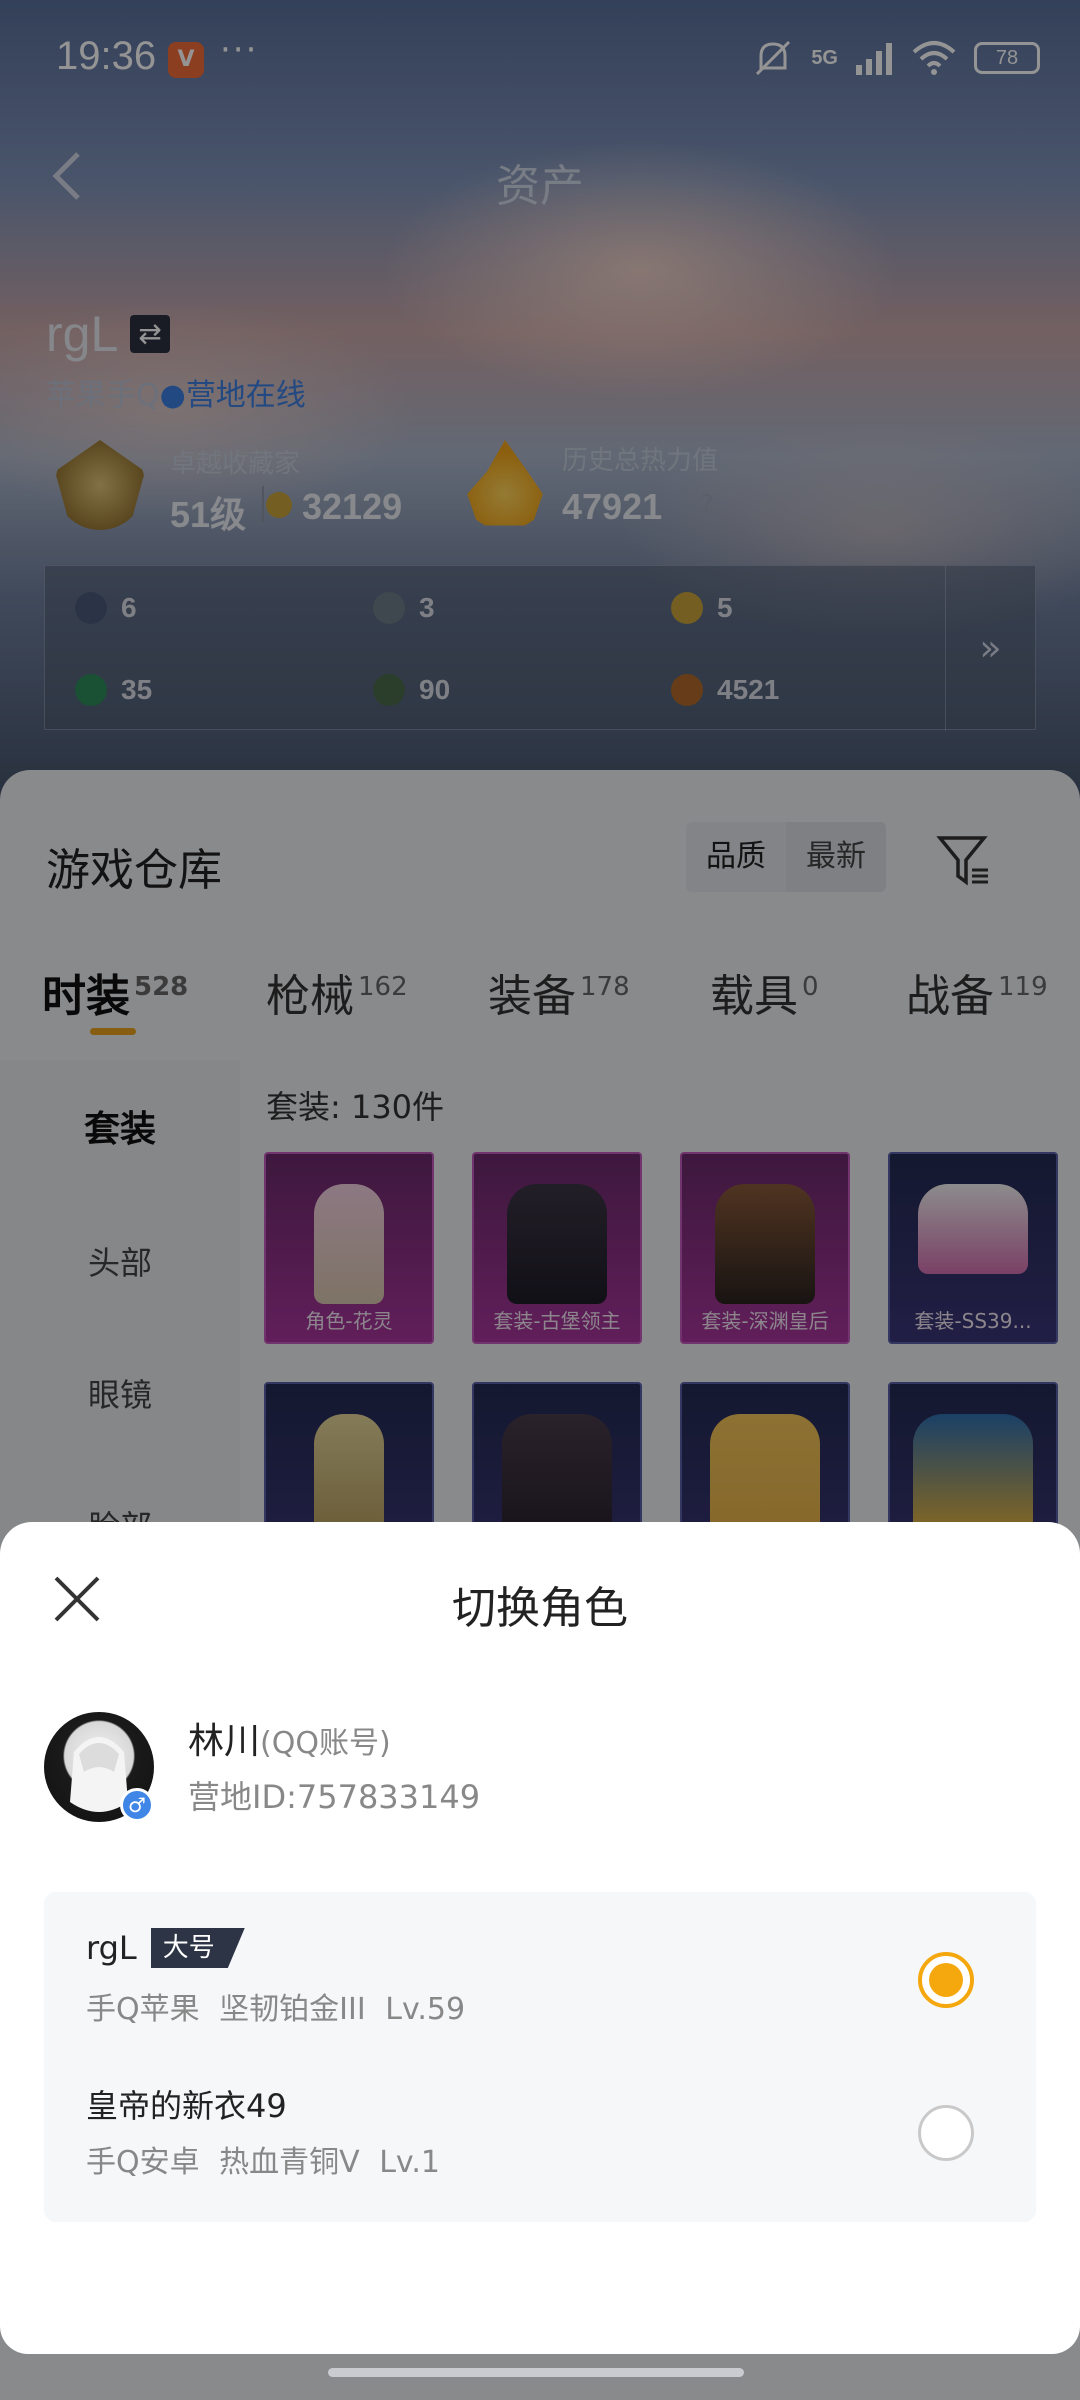 The height and width of the screenshot is (2400, 1080). I want to click on main-account-badge: 大号, so click(197, 1948).